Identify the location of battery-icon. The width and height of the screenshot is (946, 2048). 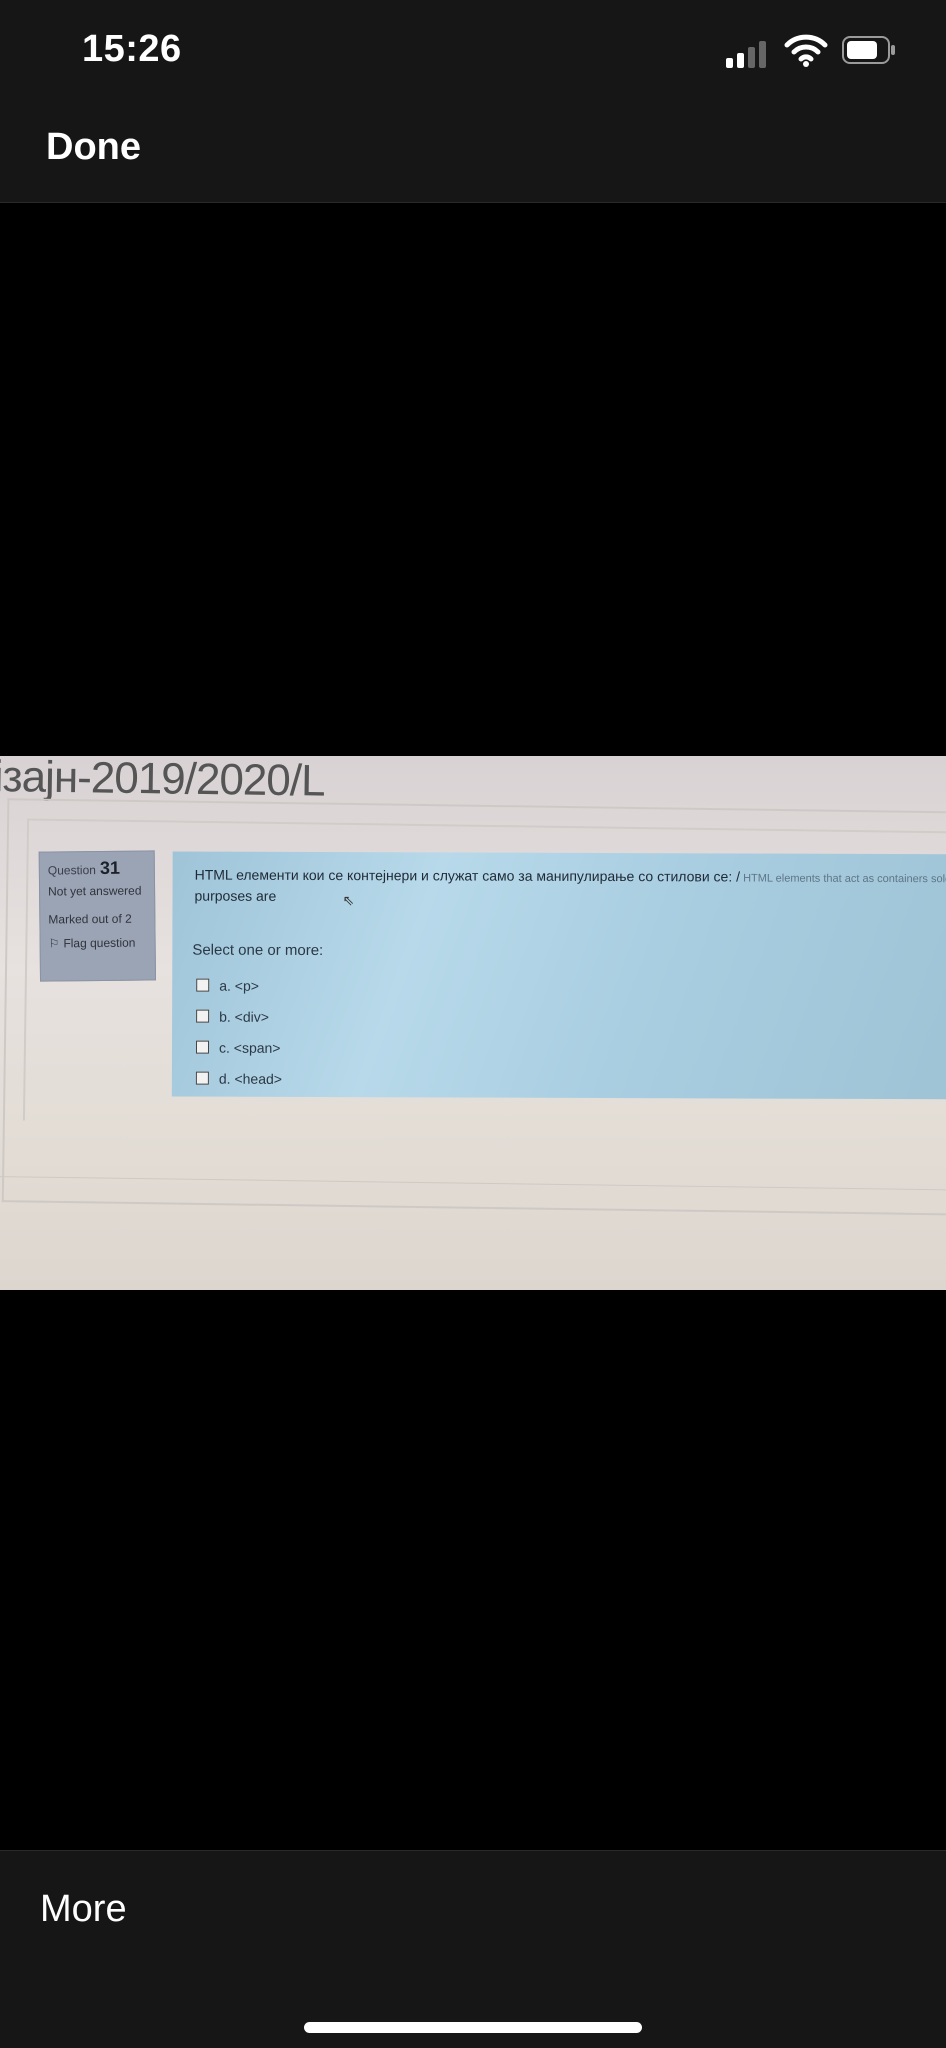
(868, 50).